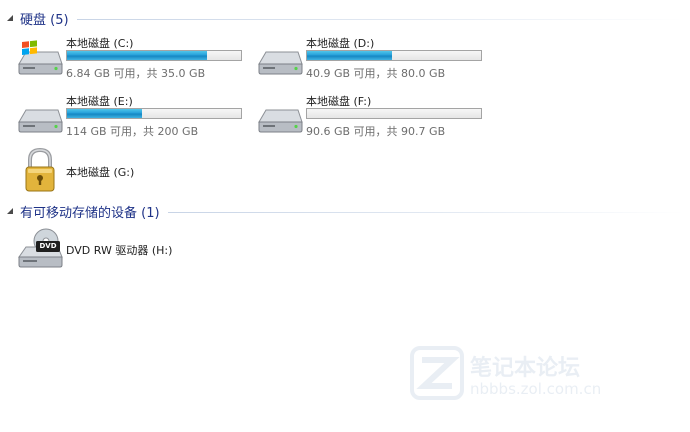 Image resolution: width=690 pixels, height=432 pixels. I want to click on dvd-drive-icon: DVD, so click(40, 249).